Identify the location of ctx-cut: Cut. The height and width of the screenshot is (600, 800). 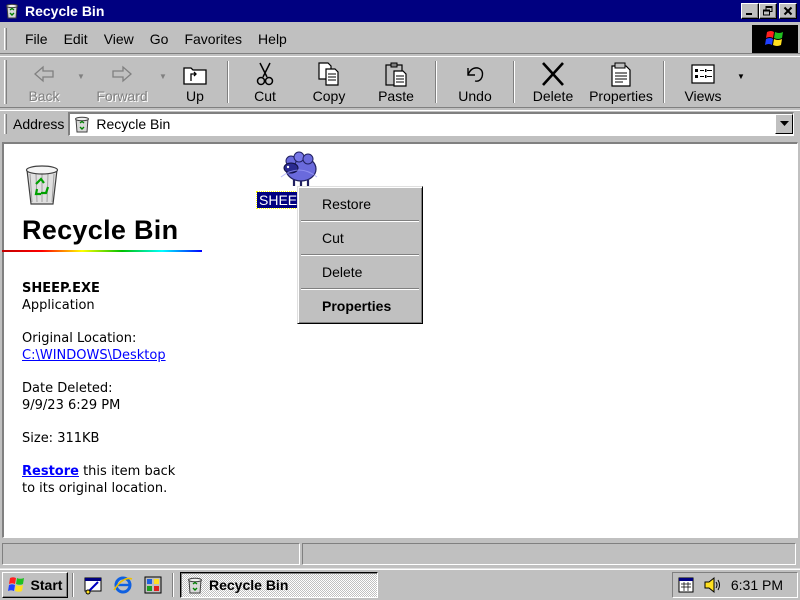
(360, 238).